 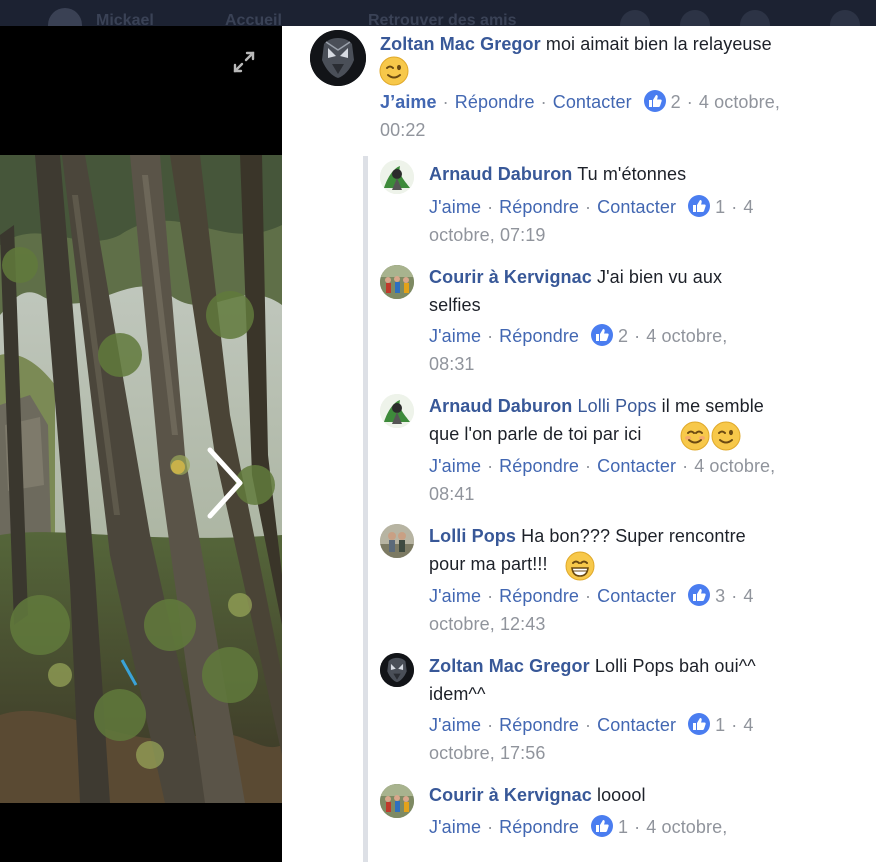 What do you see at coordinates (487, 624) in the screenshot?
I see `comment-timestamp-time: octobre, 12:43` at bounding box center [487, 624].